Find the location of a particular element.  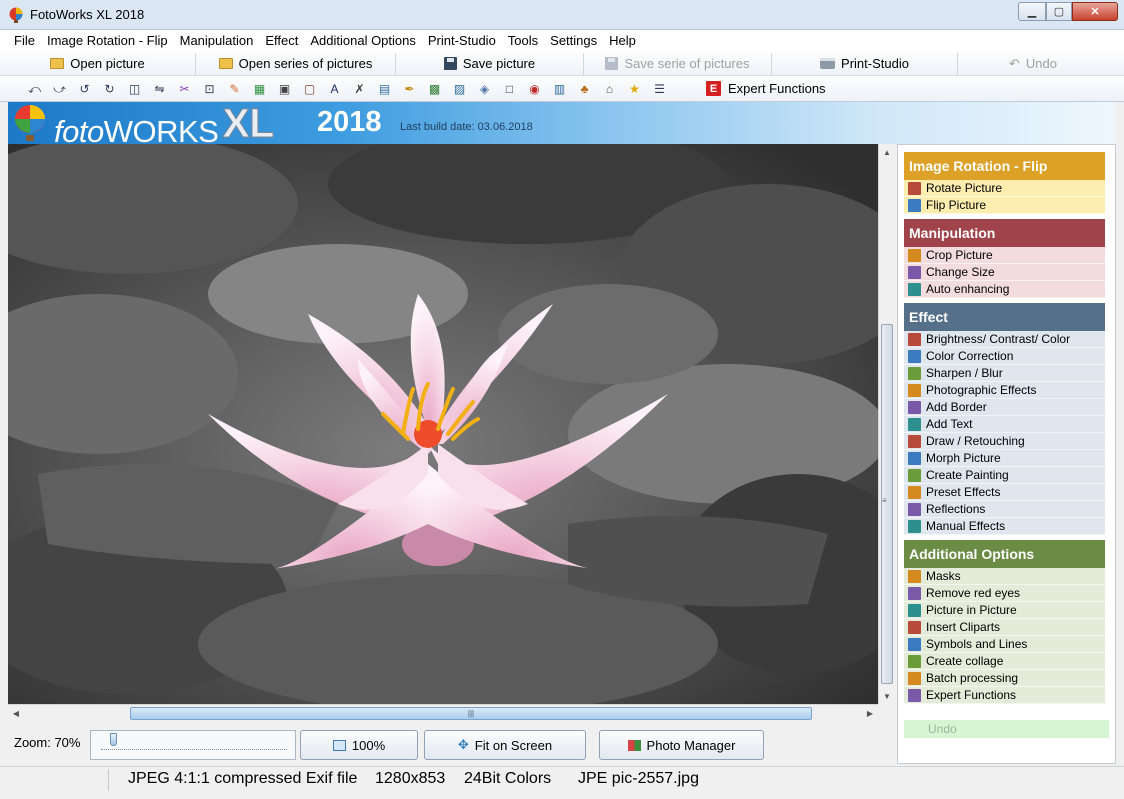

sidebar-item-label: Color Correction is located at coordinates (970, 356).